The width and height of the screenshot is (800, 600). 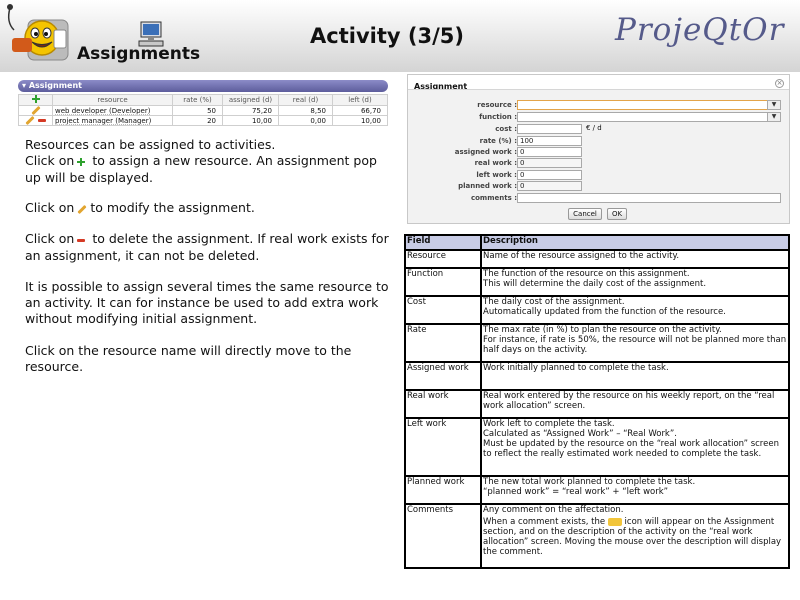 What do you see at coordinates (443, 447) in the screenshot?
I see `field-name: Left work` at bounding box center [443, 447].